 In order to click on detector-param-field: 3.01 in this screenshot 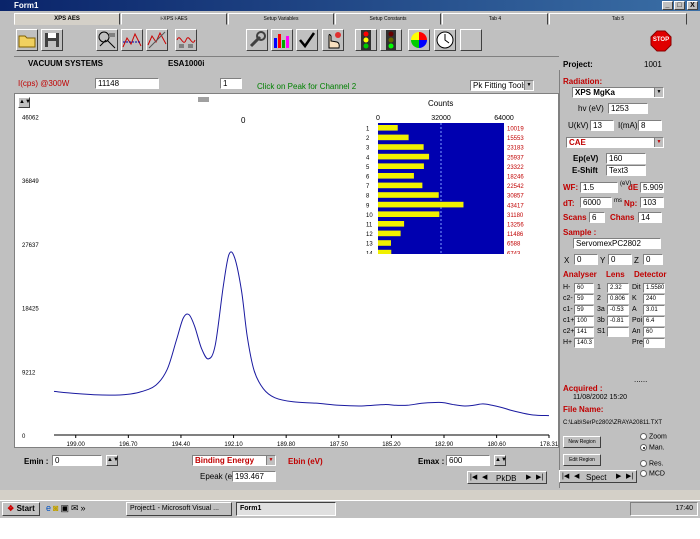, I will do `click(654, 310)`.